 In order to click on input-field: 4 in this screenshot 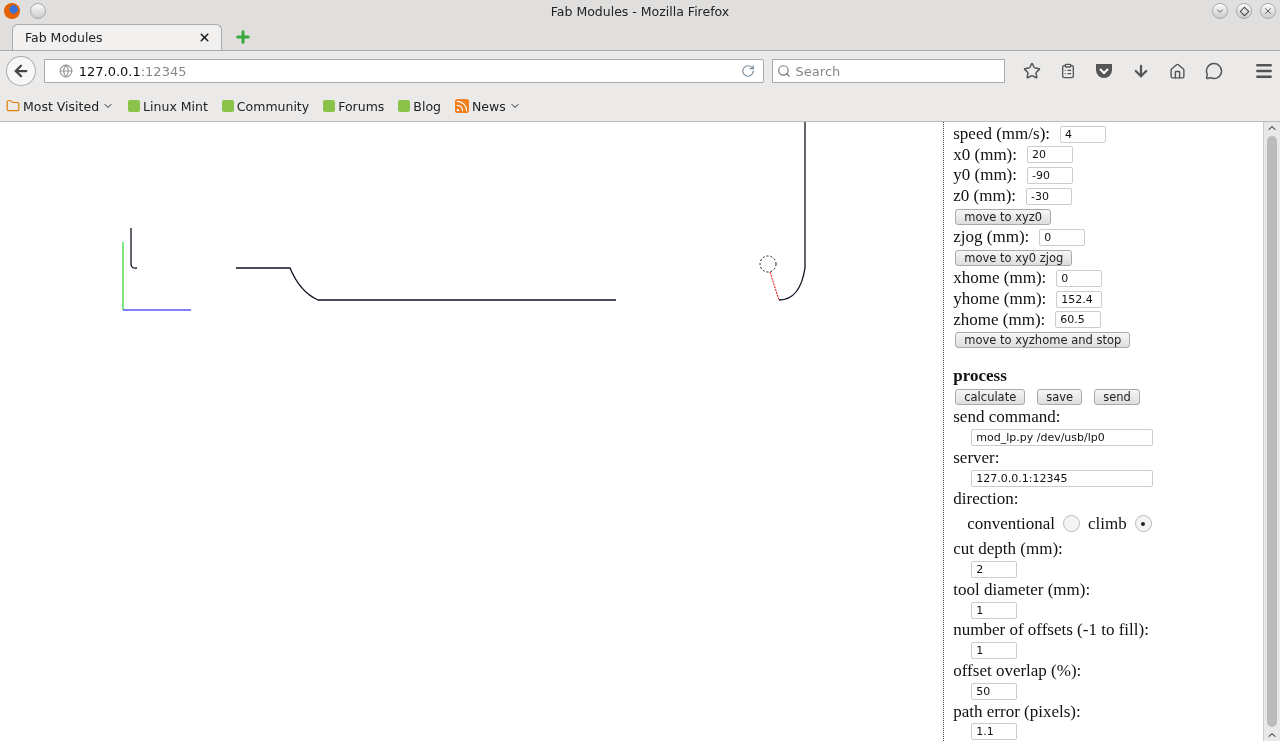, I will do `click(1083, 134)`.